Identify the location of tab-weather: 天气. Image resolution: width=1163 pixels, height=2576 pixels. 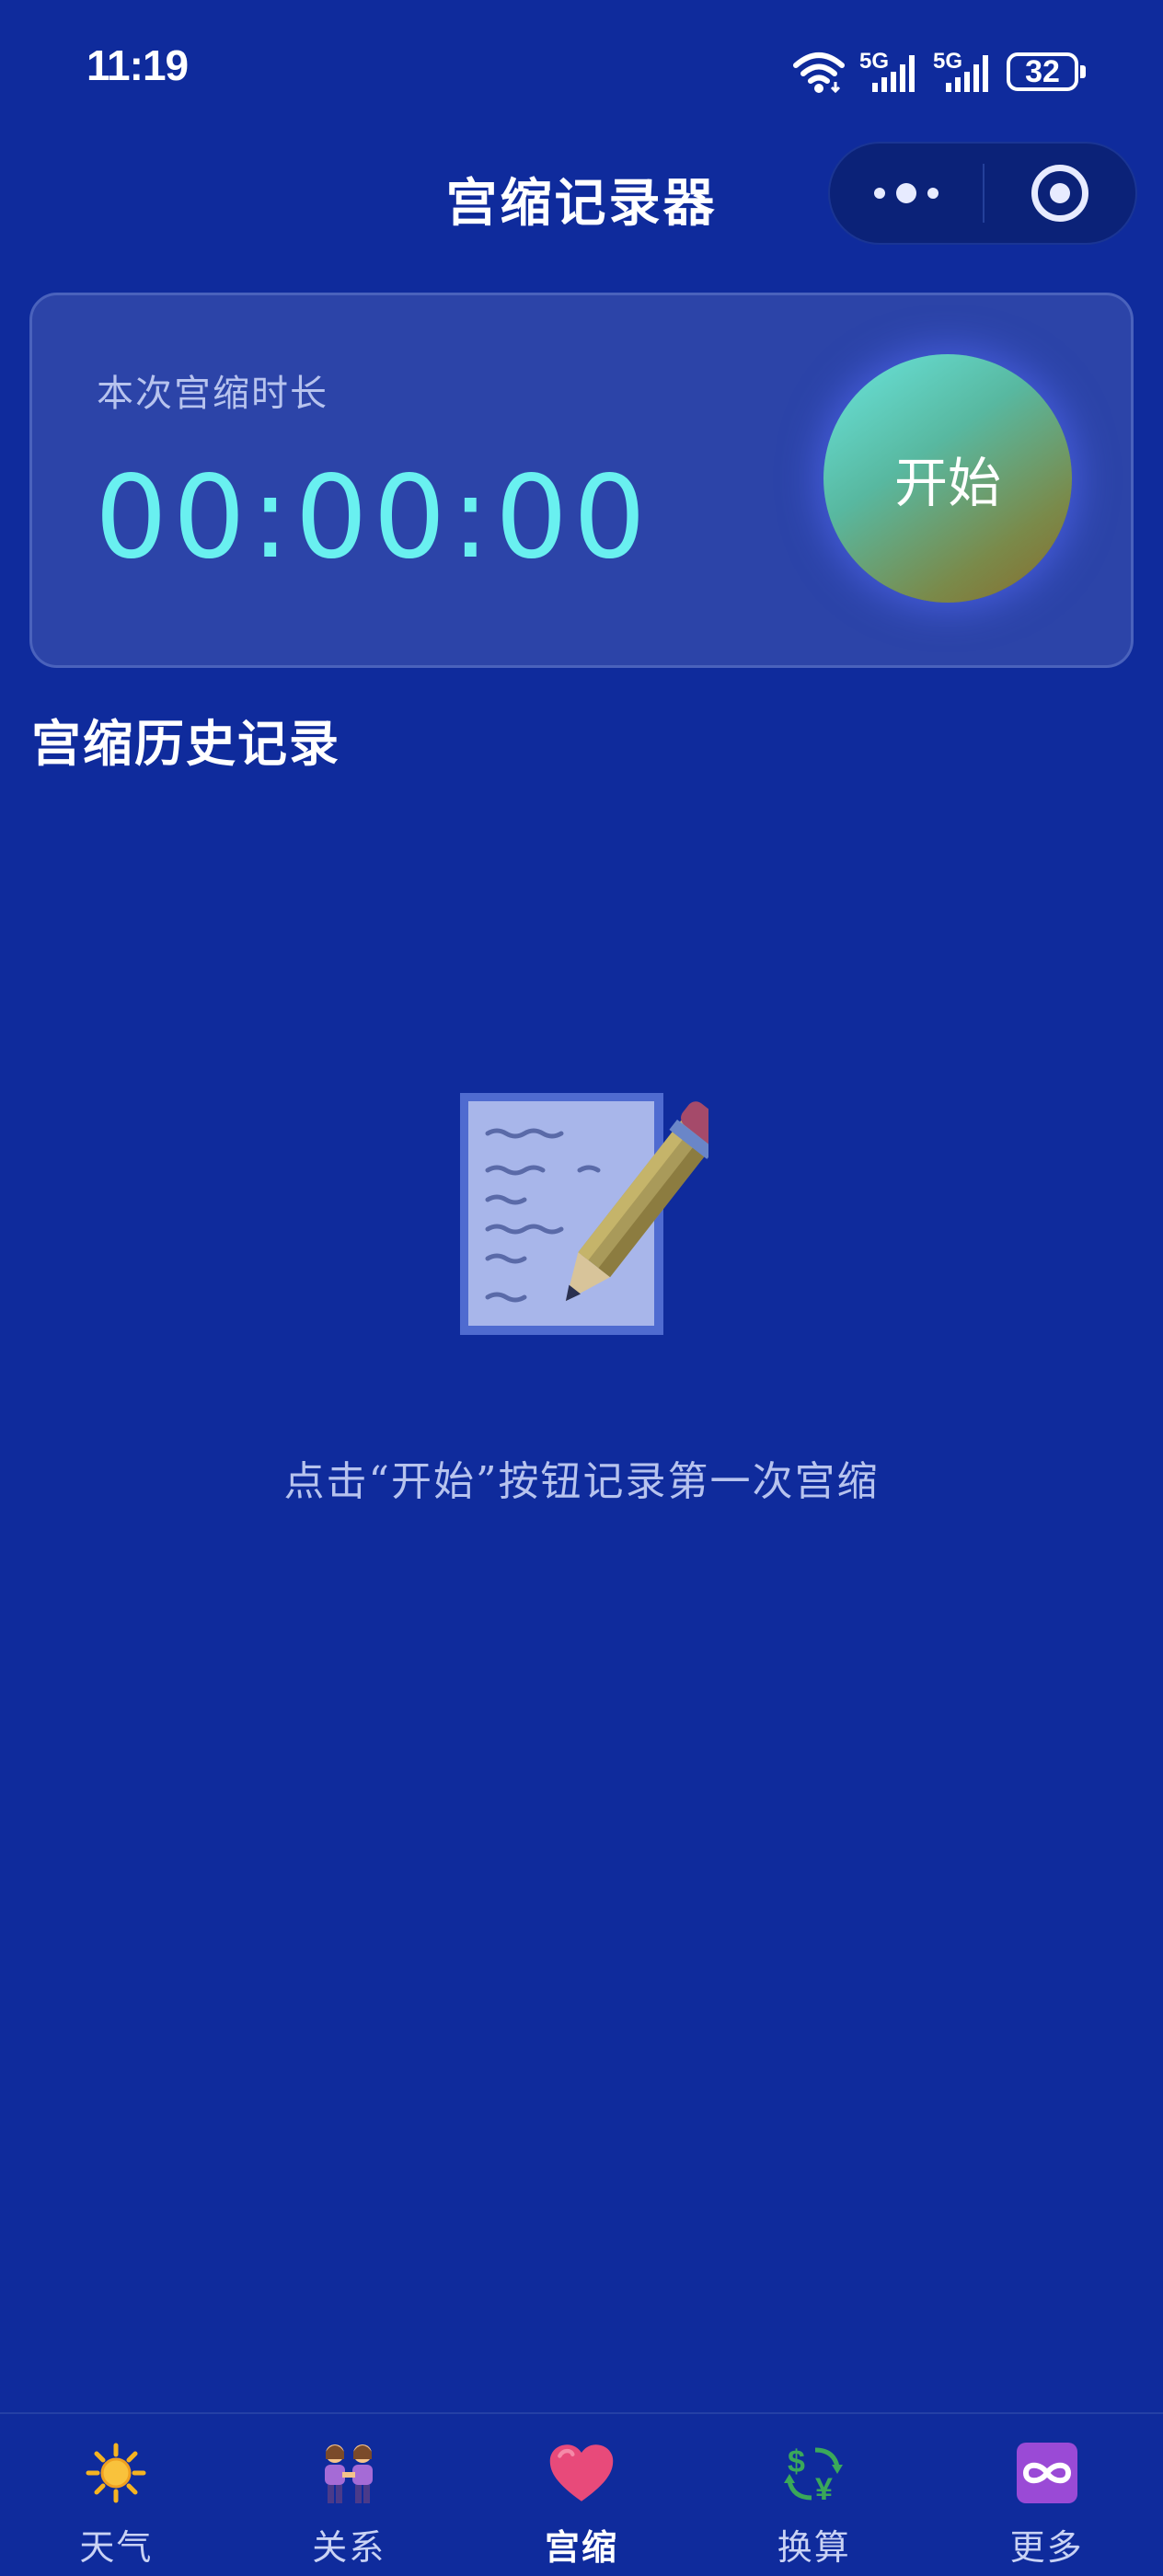
(117, 2495).